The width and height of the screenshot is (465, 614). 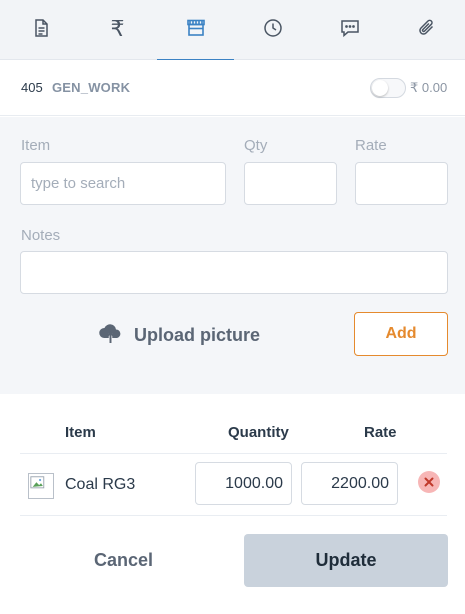 I want to click on upload-picture-label: Upload picture, so click(x=197, y=334).